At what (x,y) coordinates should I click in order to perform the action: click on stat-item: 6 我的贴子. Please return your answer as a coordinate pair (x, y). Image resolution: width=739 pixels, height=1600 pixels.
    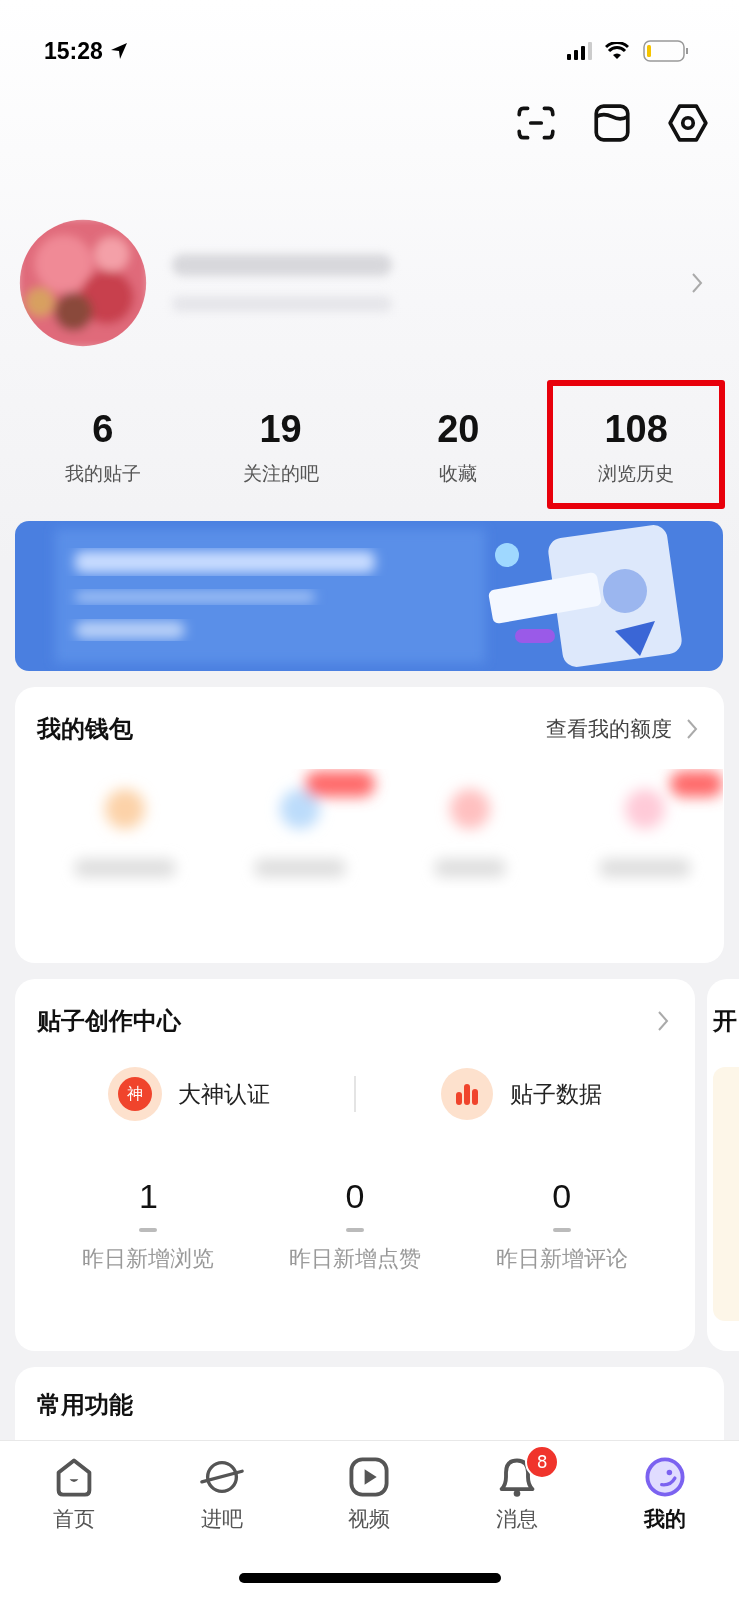
    Looking at the image, I should click on (103, 444).